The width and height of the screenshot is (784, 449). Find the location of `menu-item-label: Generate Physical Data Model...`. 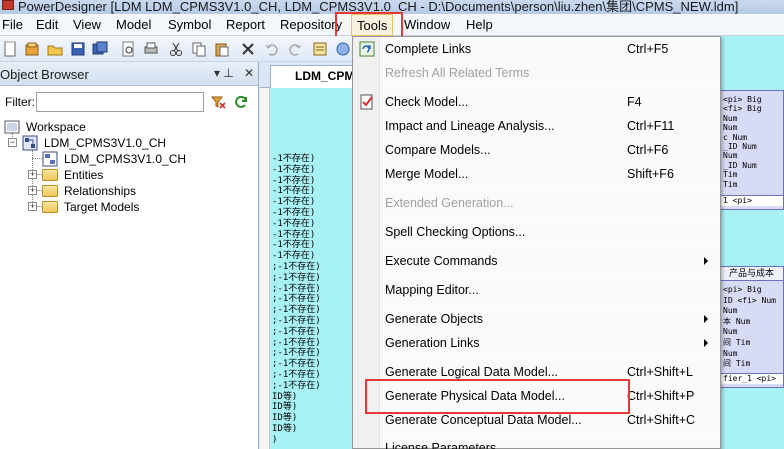

menu-item-label: Generate Physical Data Model... is located at coordinates (475, 396).